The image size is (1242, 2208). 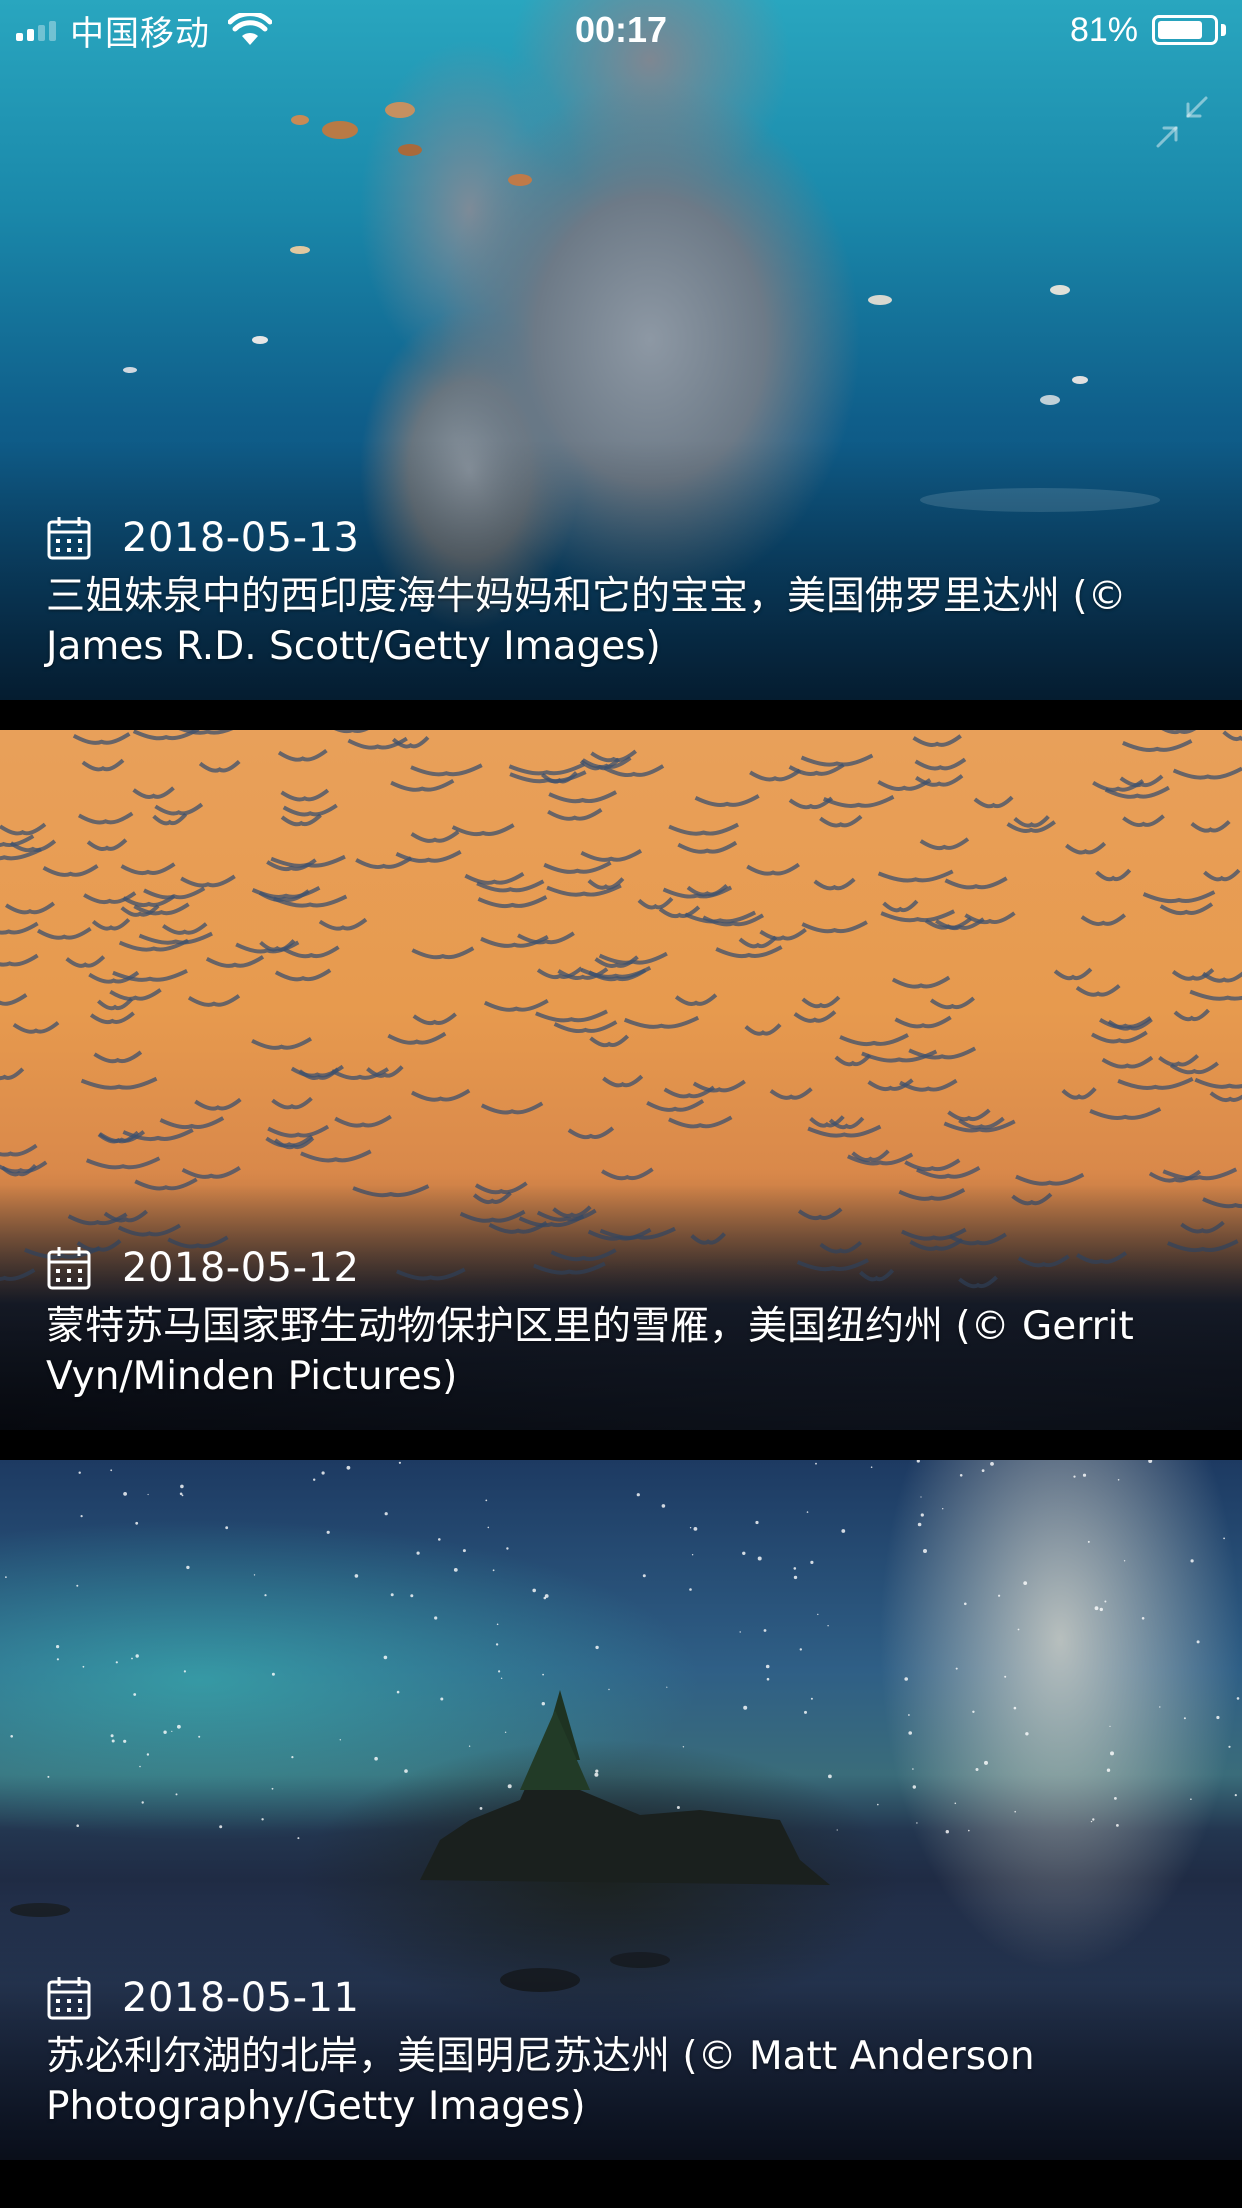 I want to click on collapse-icon, so click(x=1182, y=122).